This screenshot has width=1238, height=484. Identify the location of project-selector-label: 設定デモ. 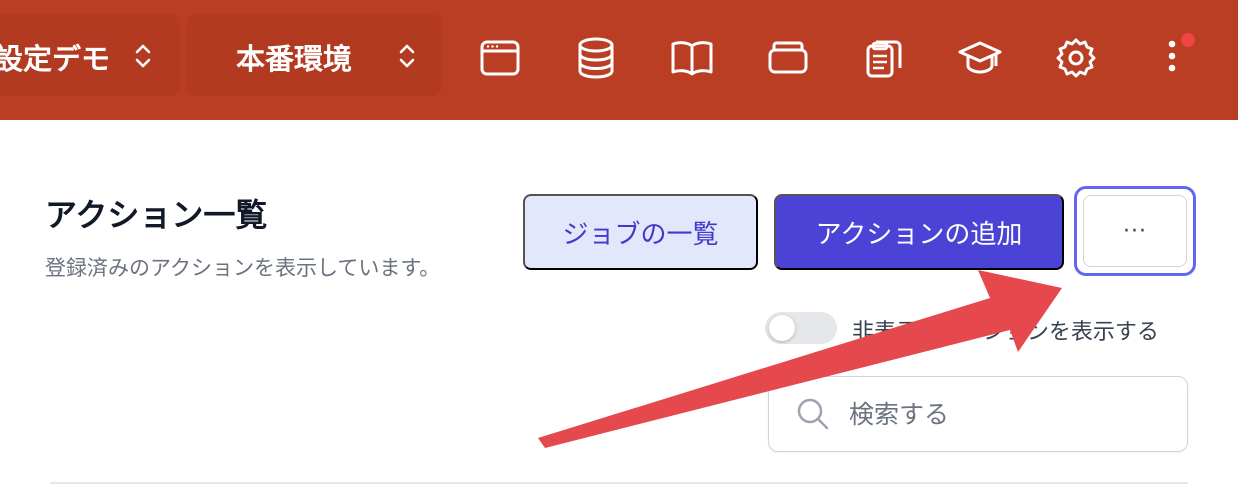
(55, 59).